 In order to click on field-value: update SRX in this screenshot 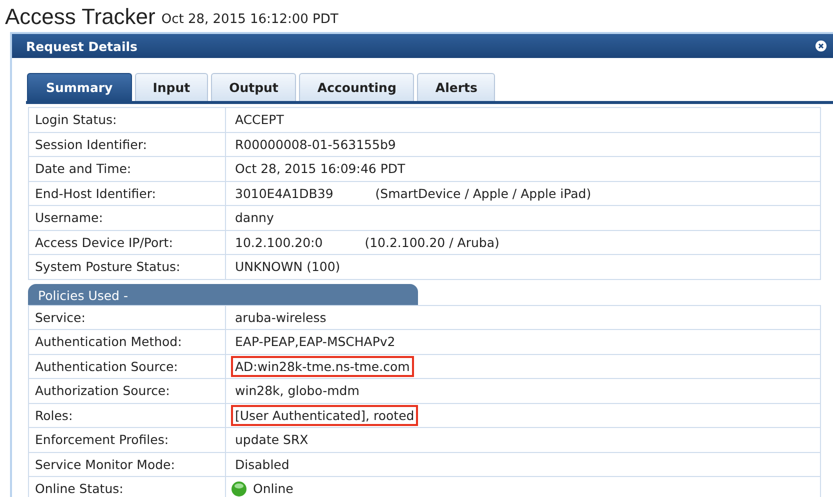, I will do `click(272, 440)`.